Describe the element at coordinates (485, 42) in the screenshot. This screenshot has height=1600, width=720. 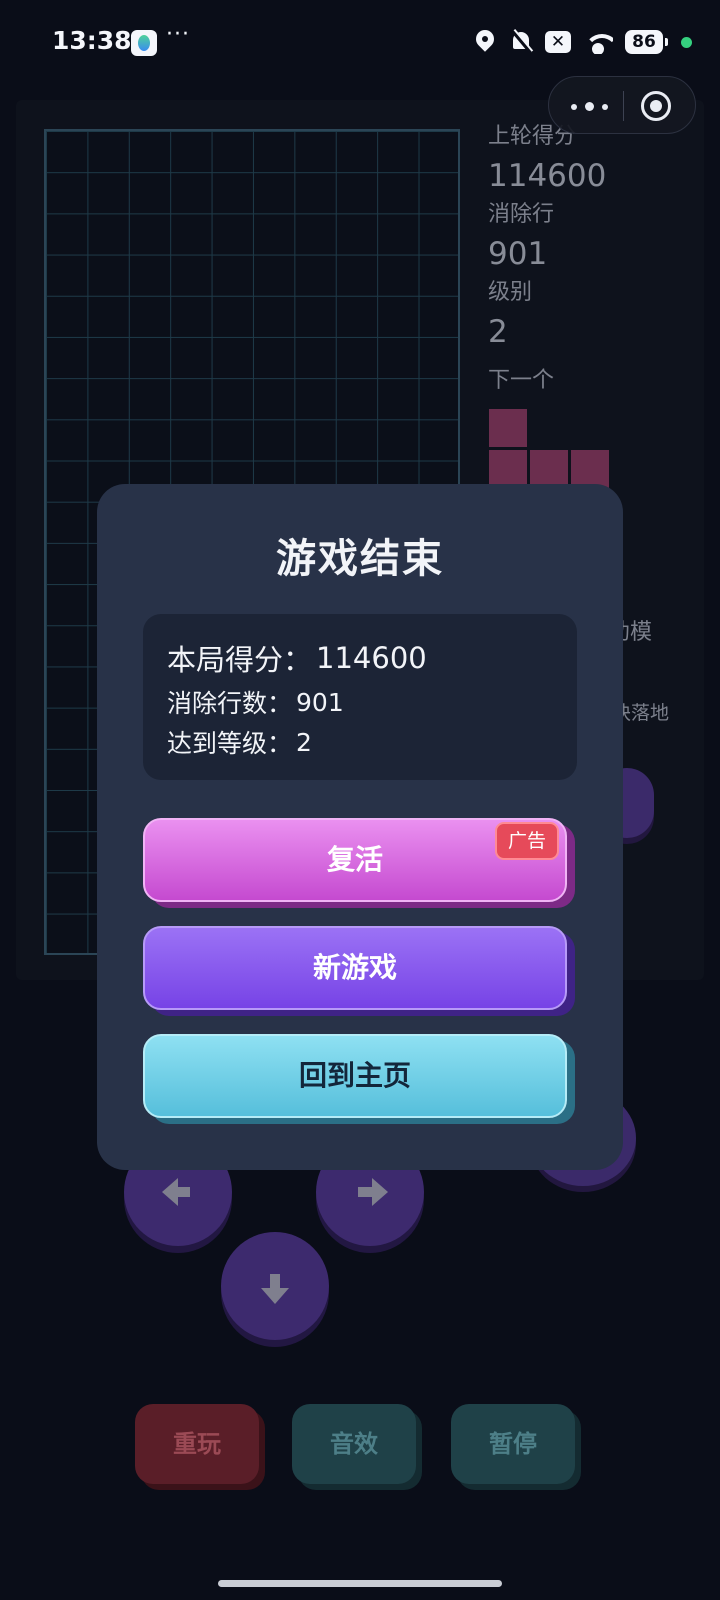
I see `location-icon` at that location.